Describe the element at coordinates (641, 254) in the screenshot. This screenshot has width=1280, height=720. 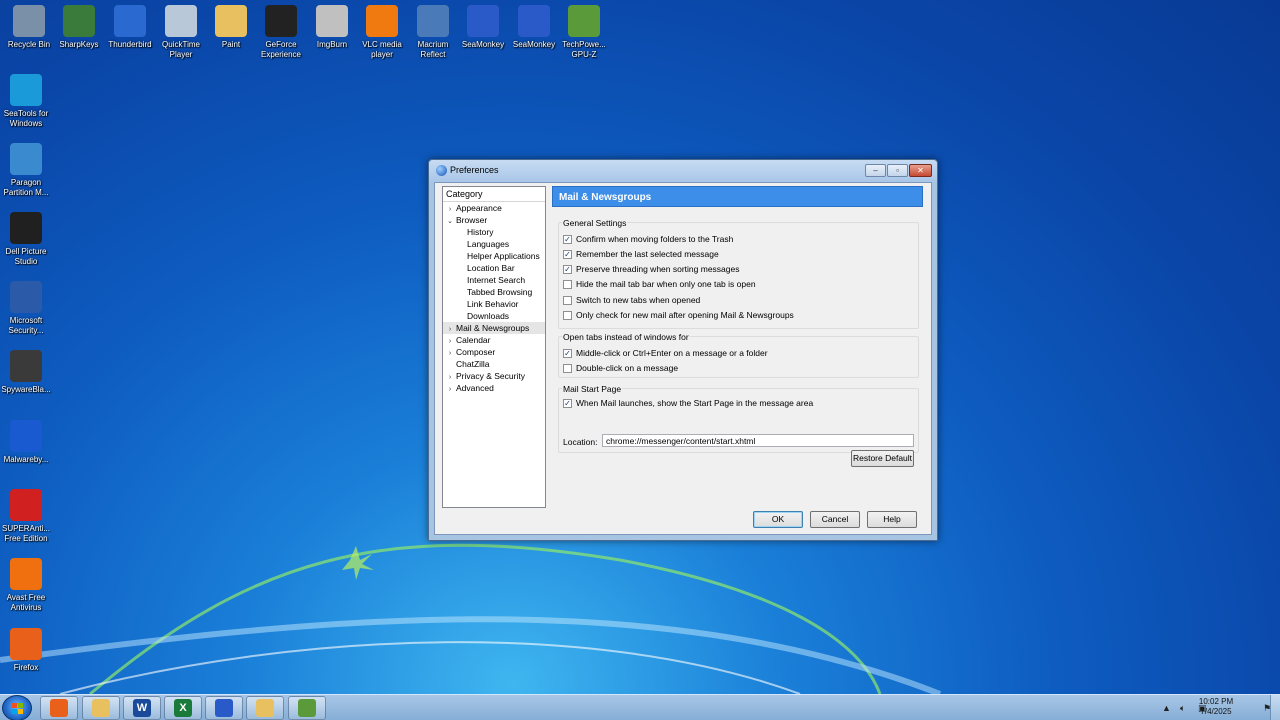
I see `option-row: ✓ Remember the last selected message` at that location.